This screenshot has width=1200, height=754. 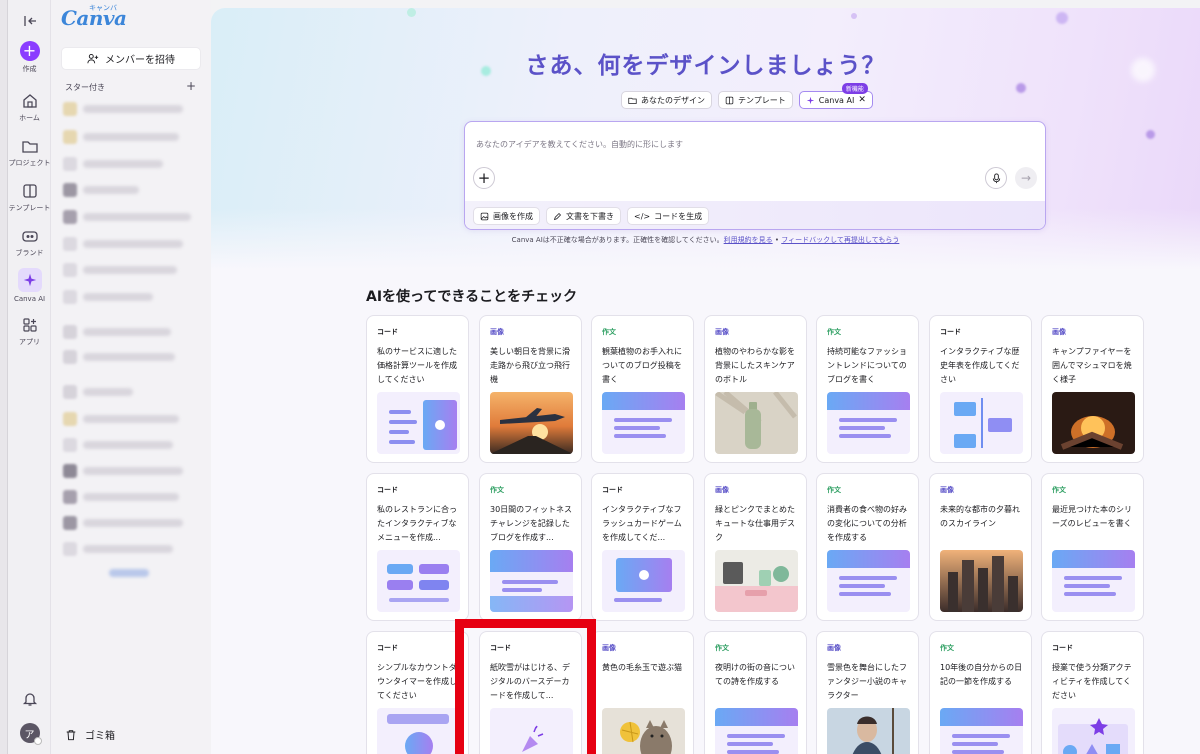 I want to click on suggestion-card: コード 私のサービスに適した価格計算ツールを作成してください, so click(x=417, y=389).